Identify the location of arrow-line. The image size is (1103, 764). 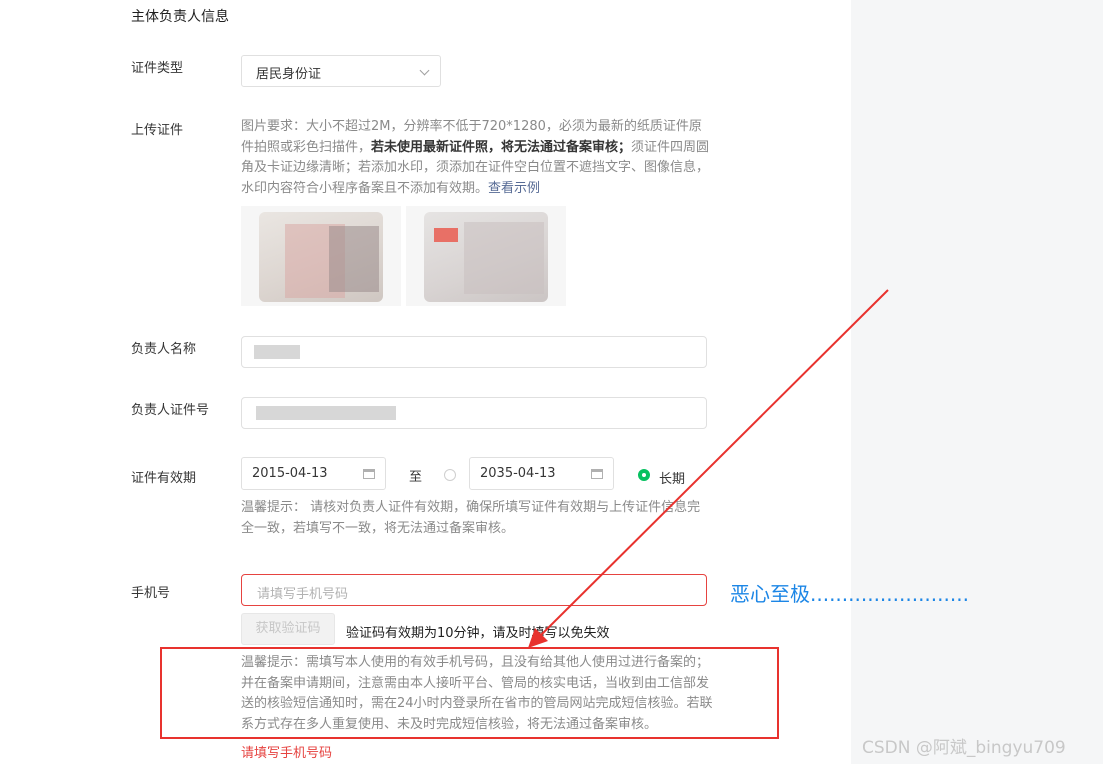
(714, 463).